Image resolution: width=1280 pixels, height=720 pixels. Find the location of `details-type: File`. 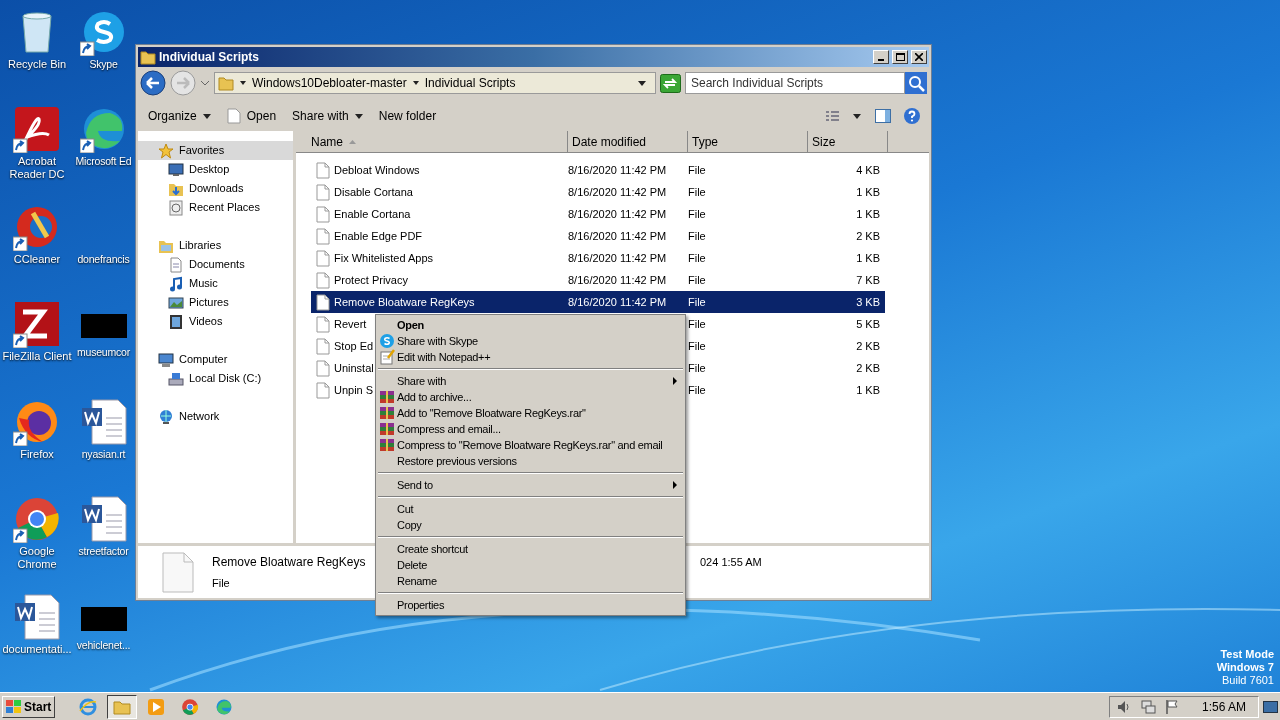

details-type: File is located at coordinates (221, 583).